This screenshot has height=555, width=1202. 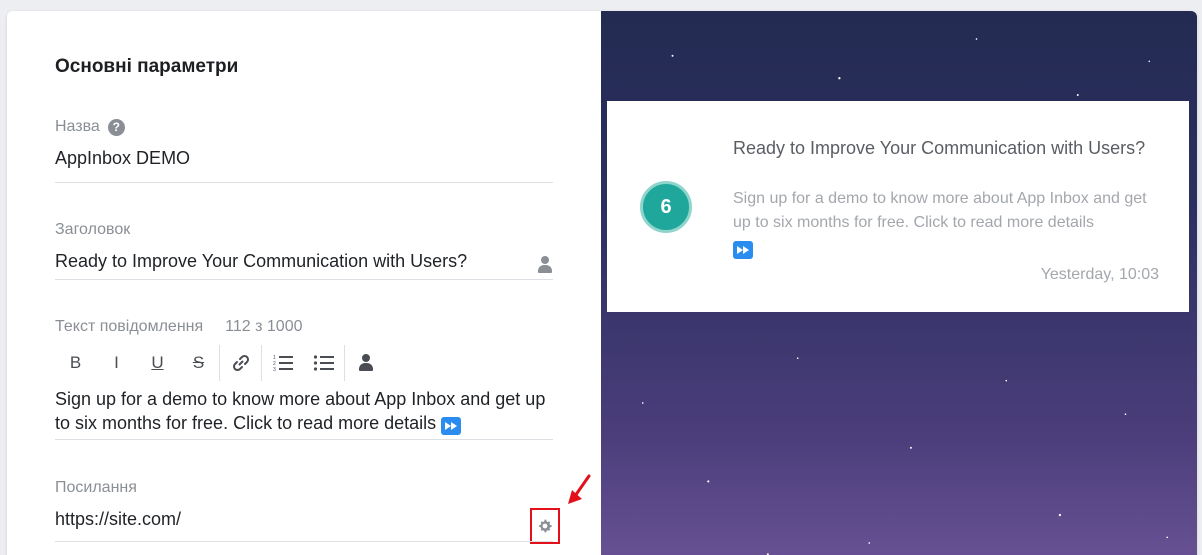 I want to click on numbered-list-button: 1 2 3, so click(x=282, y=363).